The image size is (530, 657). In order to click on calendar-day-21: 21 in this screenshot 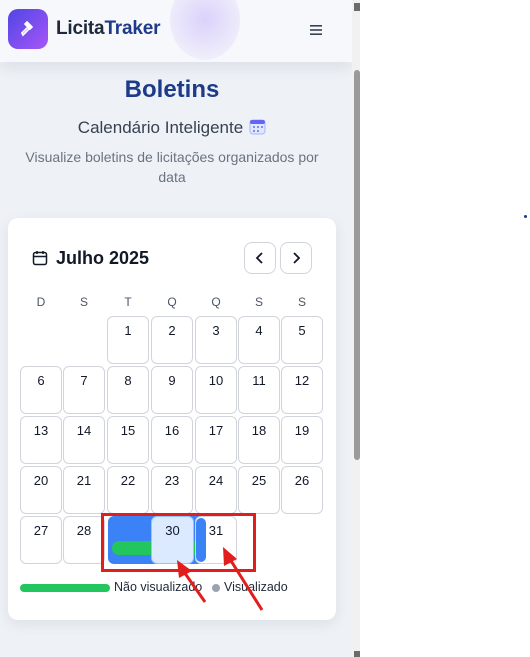, I will do `click(84, 490)`.